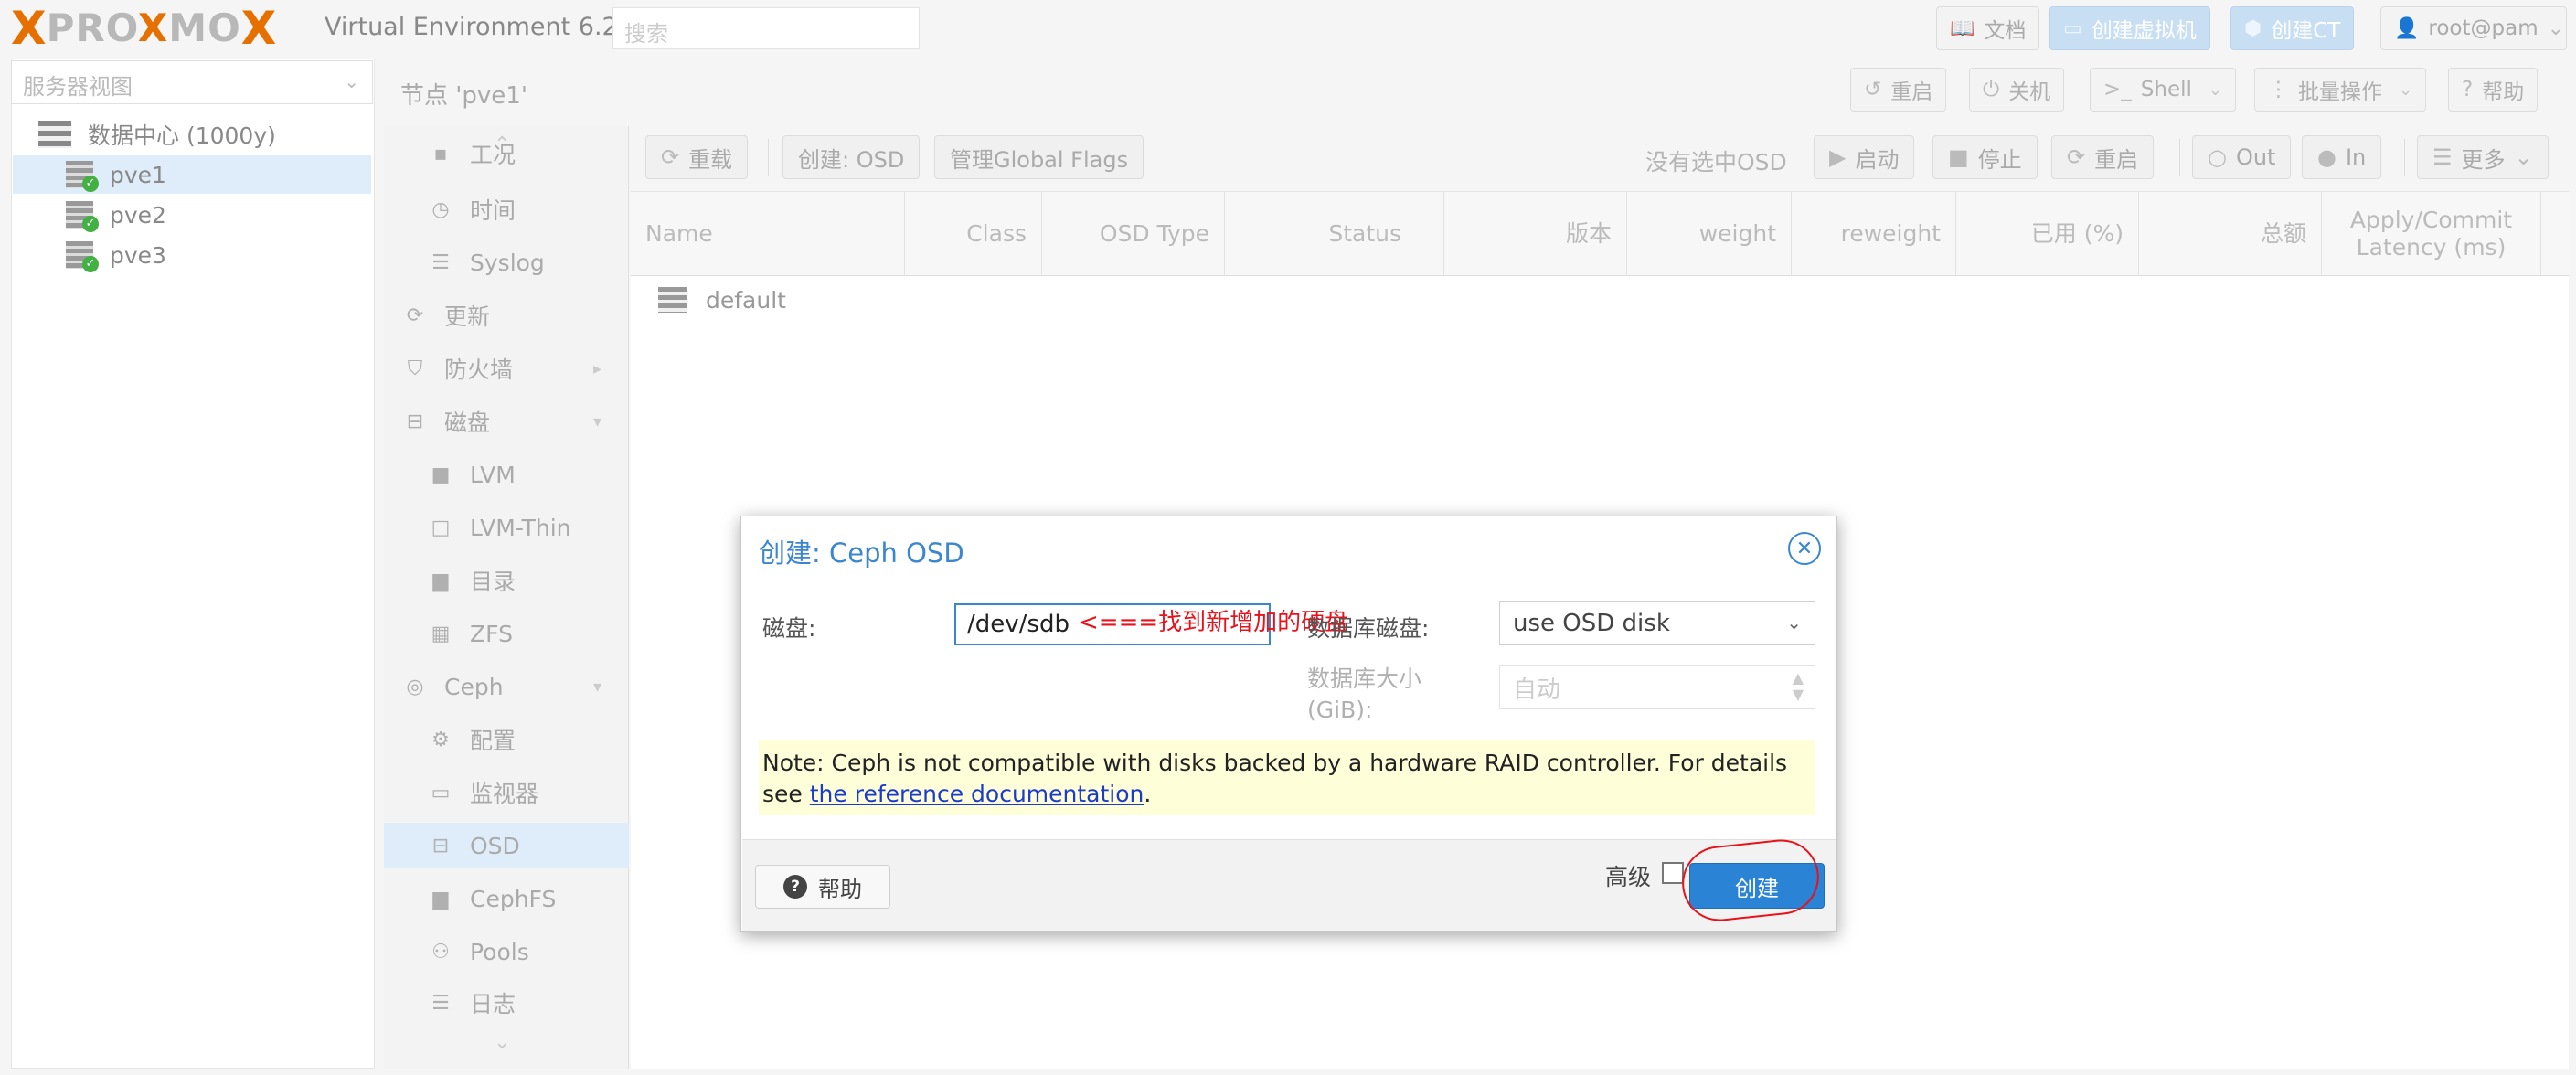 The width and height of the screenshot is (2576, 1075). I want to click on help-button: ? 帮助, so click(2493, 90).